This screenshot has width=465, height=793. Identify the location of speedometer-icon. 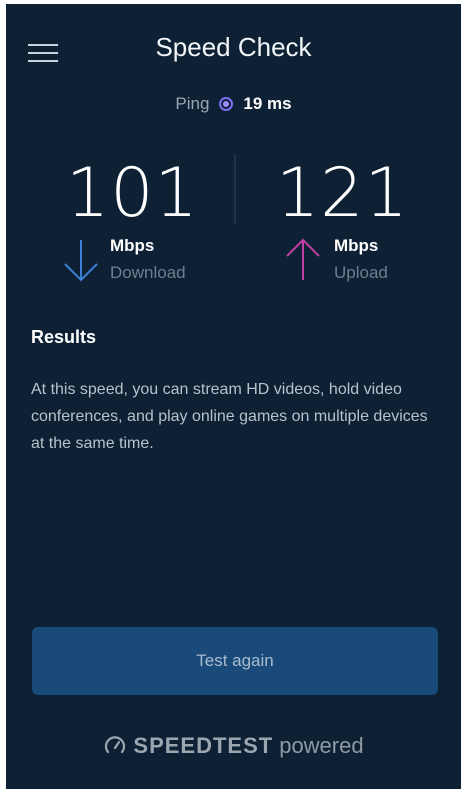
(115, 745).